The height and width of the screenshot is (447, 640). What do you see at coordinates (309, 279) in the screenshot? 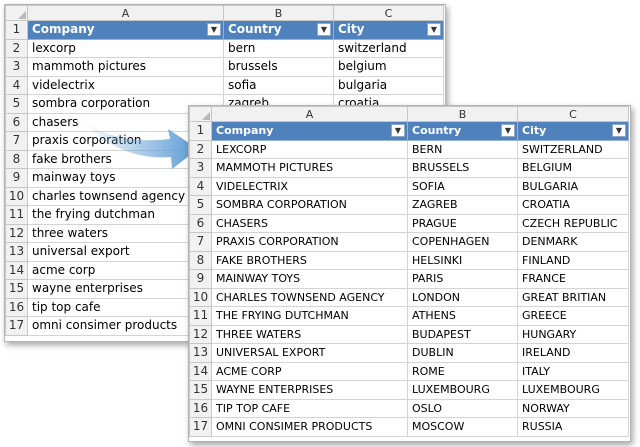
I see `cell-company: MAINWAY TOYS` at bounding box center [309, 279].